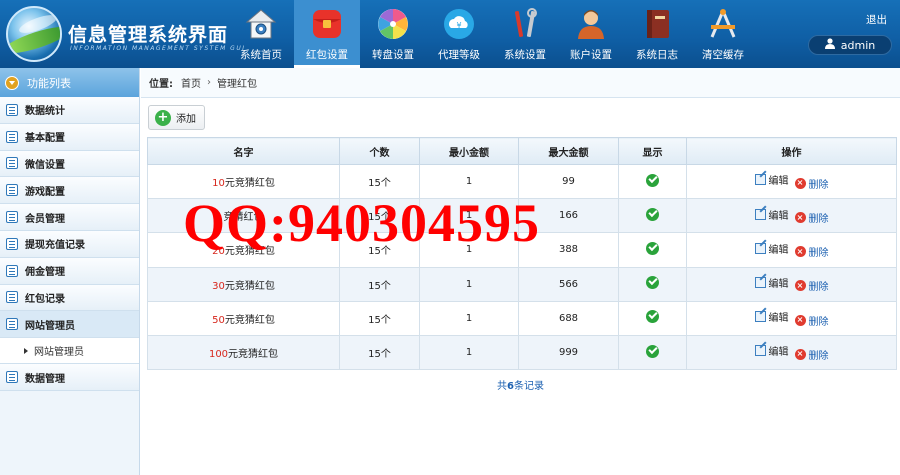 The width and height of the screenshot is (900, 475). I want to click on table-row: 竞猜红包 15个 1 166 编辑 × 删除, so click(522, 216).